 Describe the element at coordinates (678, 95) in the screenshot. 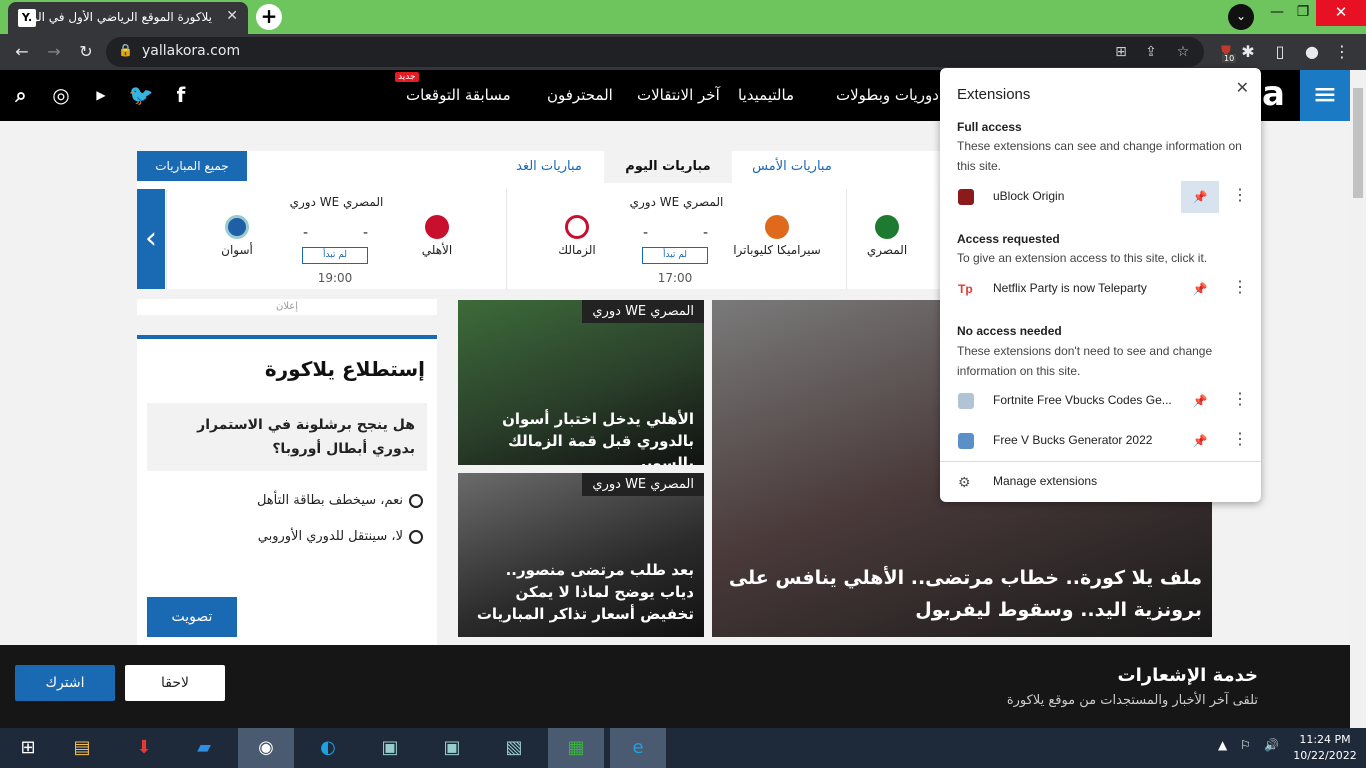

I see `nav-transfers: آخر الانتقالات` at that location.